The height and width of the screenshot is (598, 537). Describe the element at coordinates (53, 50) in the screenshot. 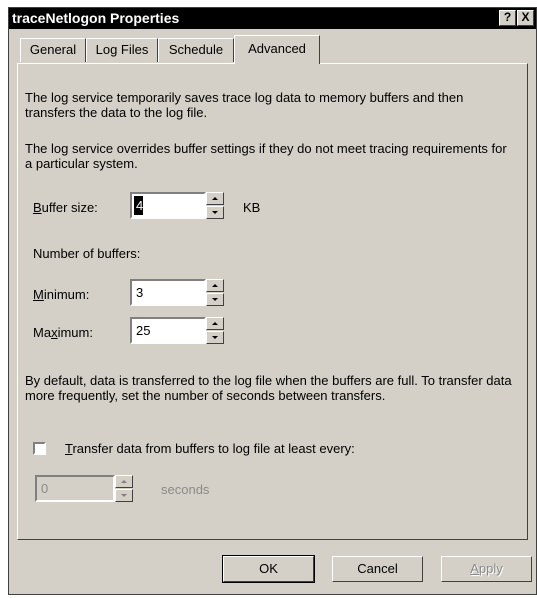

I see `tab-general: General` at that location.